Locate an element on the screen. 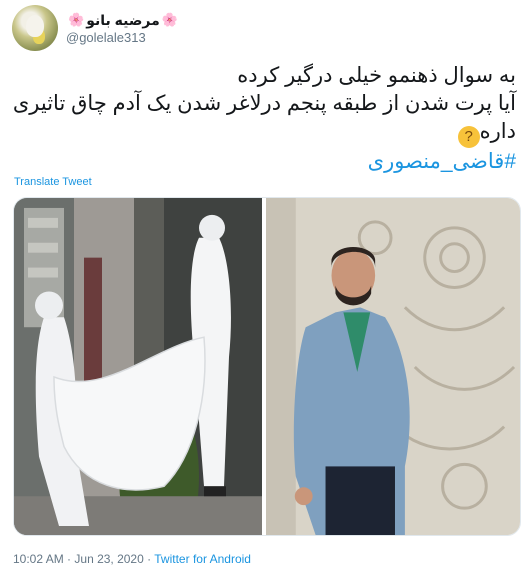  avatar is located at coordinates (35, 28).